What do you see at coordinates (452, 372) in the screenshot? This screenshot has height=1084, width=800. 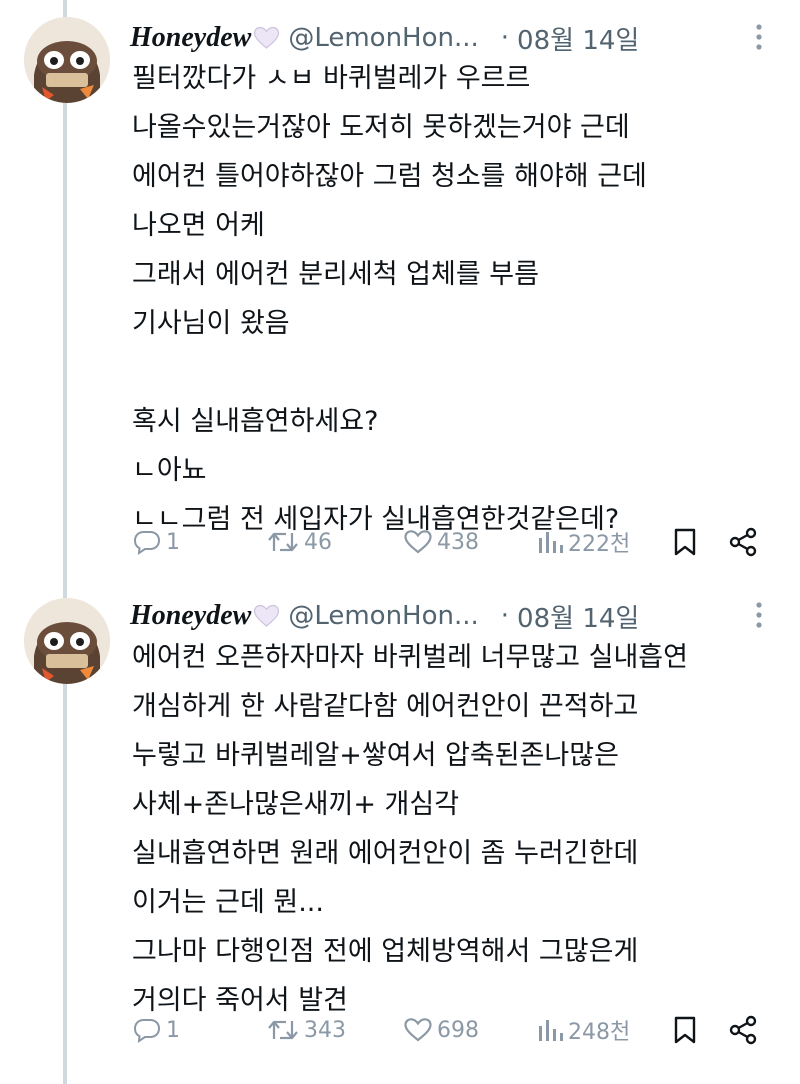 I see `tweet-line` at bounding box center [452, 372].